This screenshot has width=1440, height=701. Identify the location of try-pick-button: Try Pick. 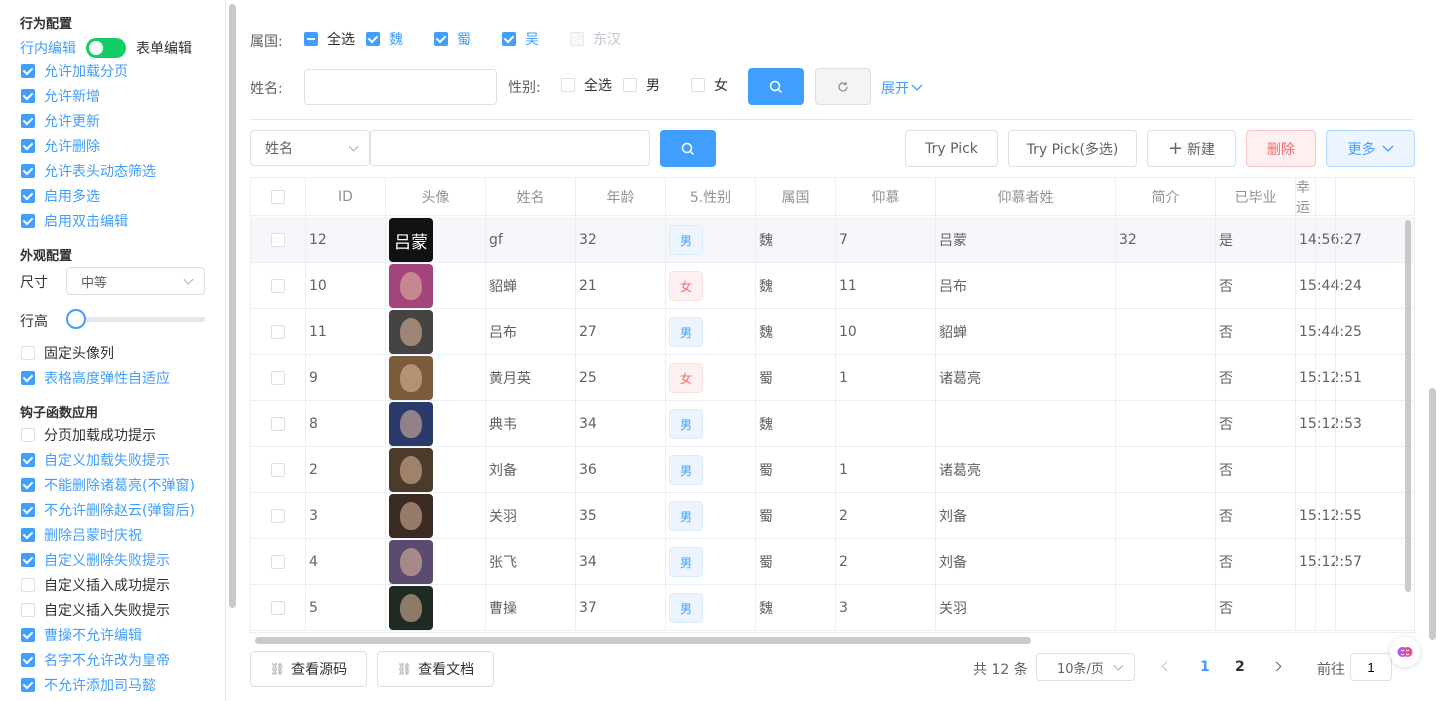
(951, 148).